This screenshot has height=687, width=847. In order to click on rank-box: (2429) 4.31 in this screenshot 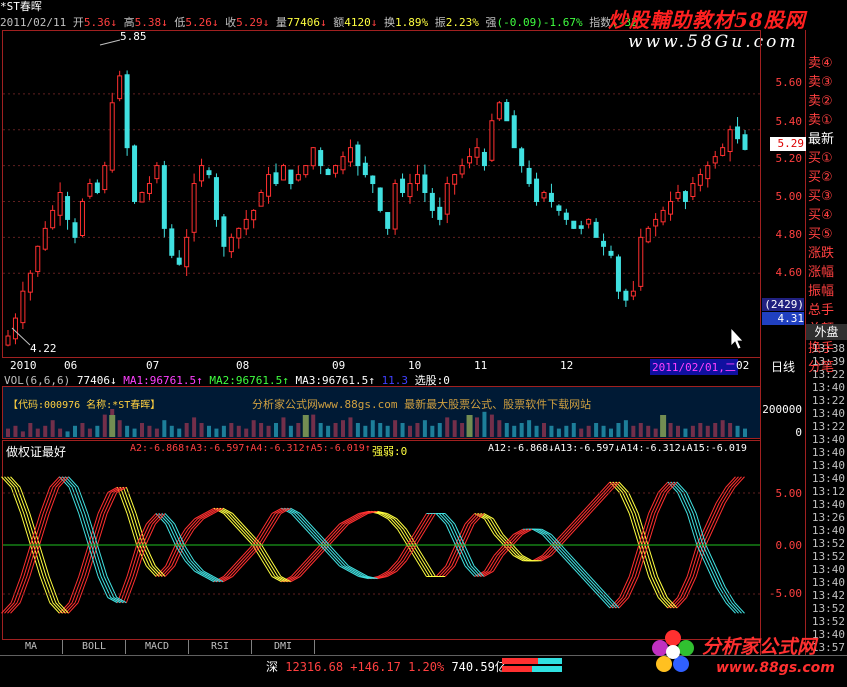, I will do `click(783, 311)`.